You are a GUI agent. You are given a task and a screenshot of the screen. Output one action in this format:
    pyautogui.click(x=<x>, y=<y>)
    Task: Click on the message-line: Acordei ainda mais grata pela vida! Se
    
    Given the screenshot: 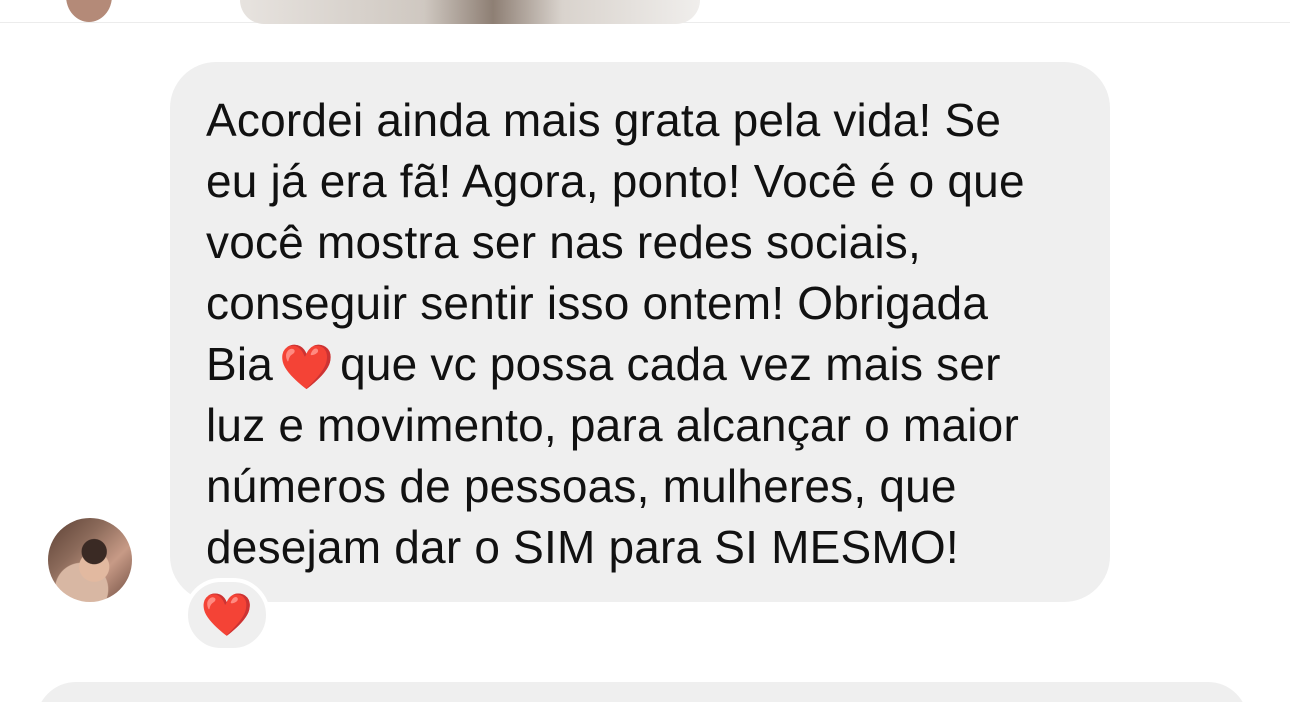 What is the action you would take?
    pyautogui.click(x=604, y=120)
    